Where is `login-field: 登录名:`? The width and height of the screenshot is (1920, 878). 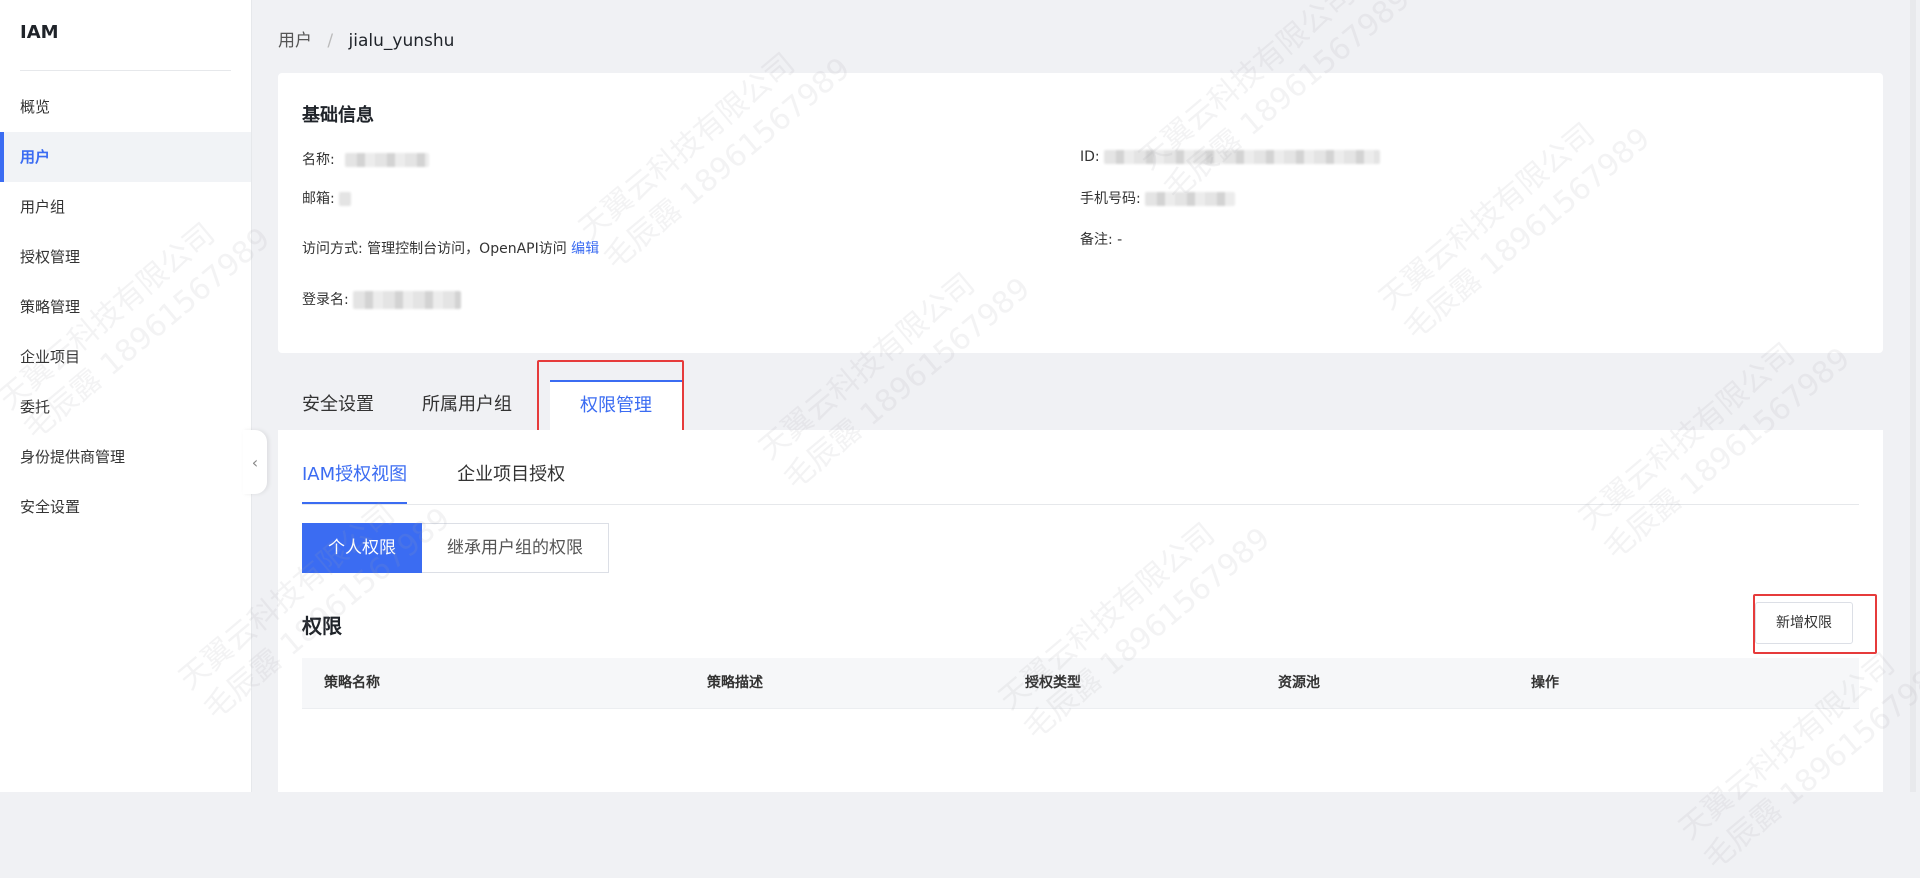
login-field: 登录名: is located at coordinates (382, 299).